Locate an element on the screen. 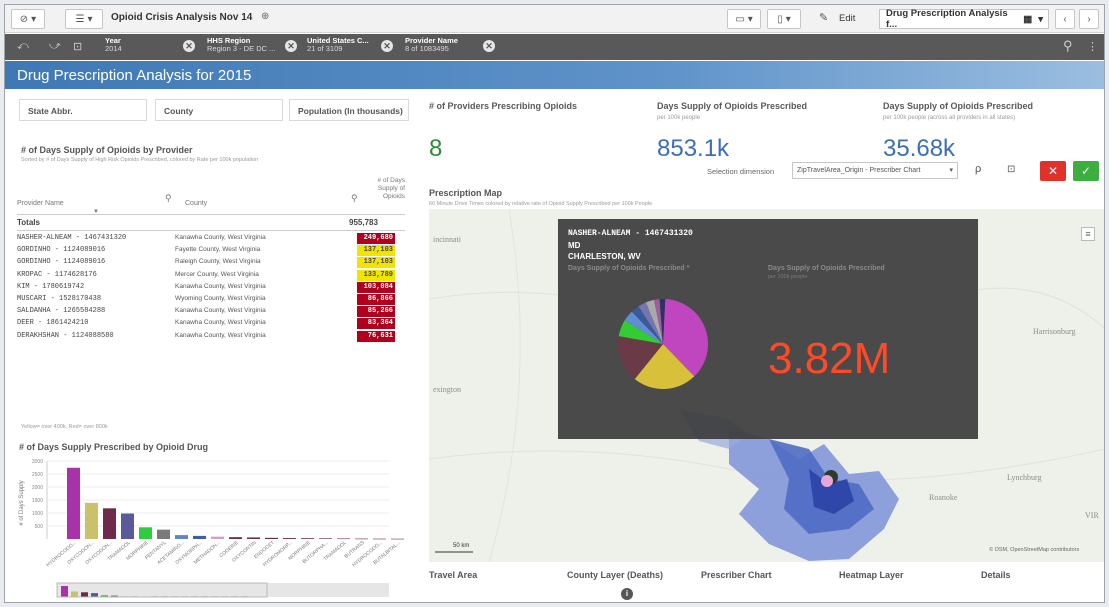 The height and width of the screenshot is (607, 1109). lasso-icon: ρ is located at coordinates (978, 169).